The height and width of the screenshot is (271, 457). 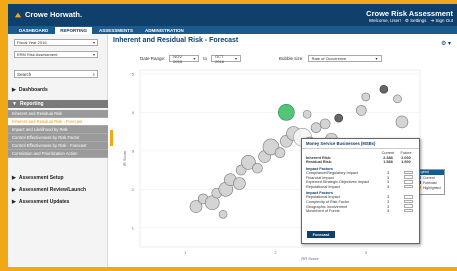 I want to click on signout-link: ➜ Sign Out, so click(x=441, y=21).